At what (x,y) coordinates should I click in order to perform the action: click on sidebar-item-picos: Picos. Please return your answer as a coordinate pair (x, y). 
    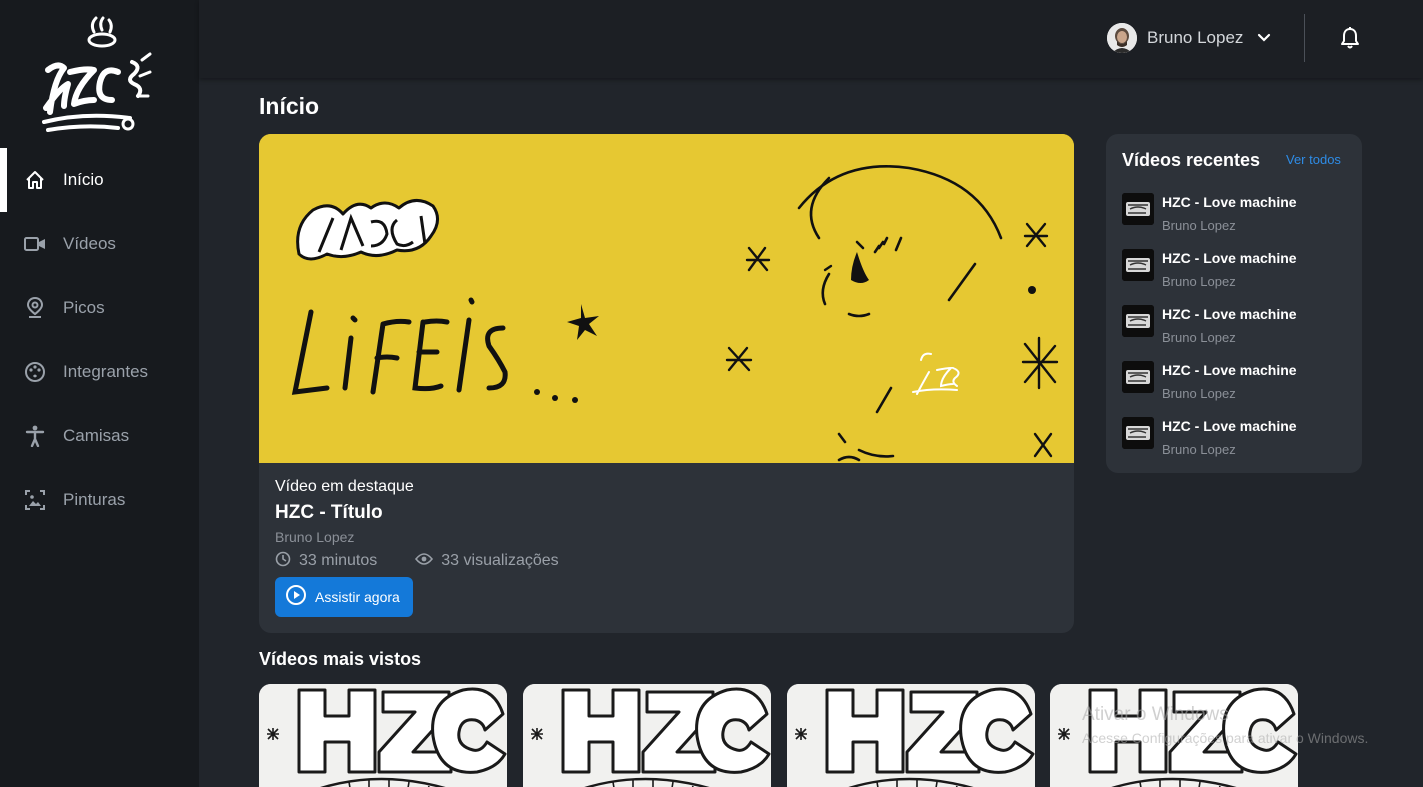
    Looking at the image, I should click on (99, 308).